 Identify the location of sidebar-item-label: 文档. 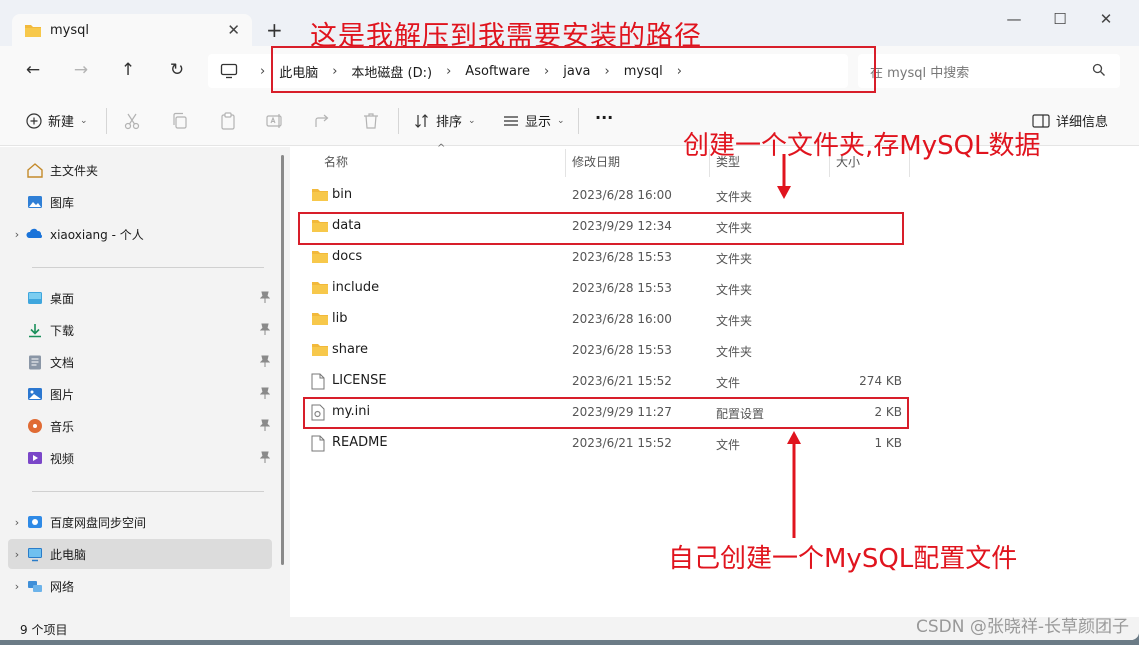
(62, 362).